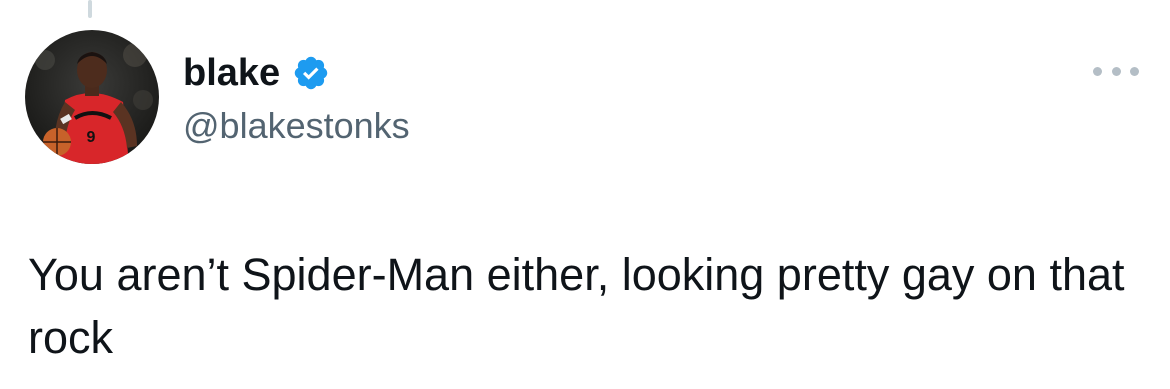 The width and height of the screenshot is (1170, 389). I want to click on display-name: blake, so click(231, 73).